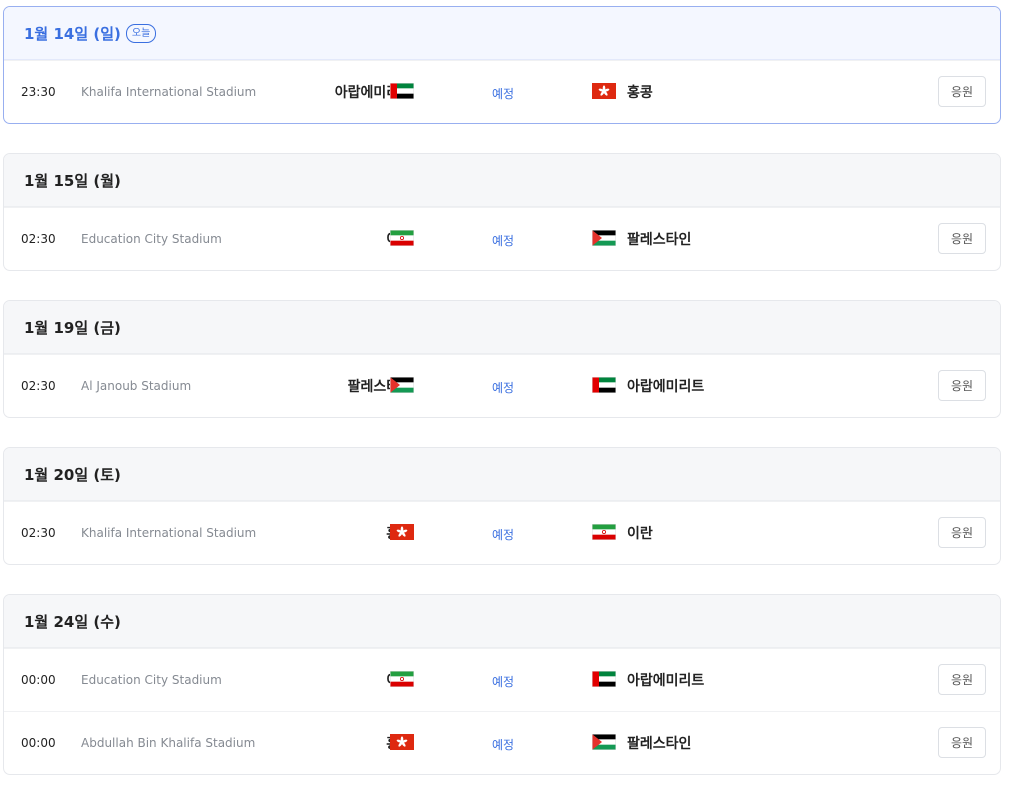  What do you see at coordinates (141, 33) in the screenshot?
I see `today-badge: 오늘` at bounding box center [141, 33].